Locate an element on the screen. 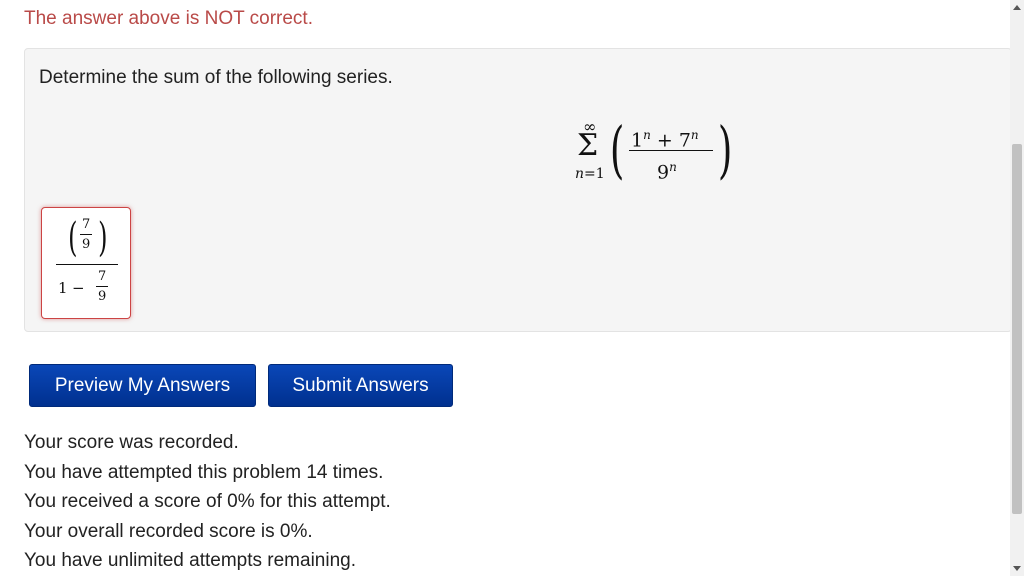 Image resolution: width=1024 pixels, height=578 pixels. scroll-down-arrow-icon is located at coordinates (1017, 568).